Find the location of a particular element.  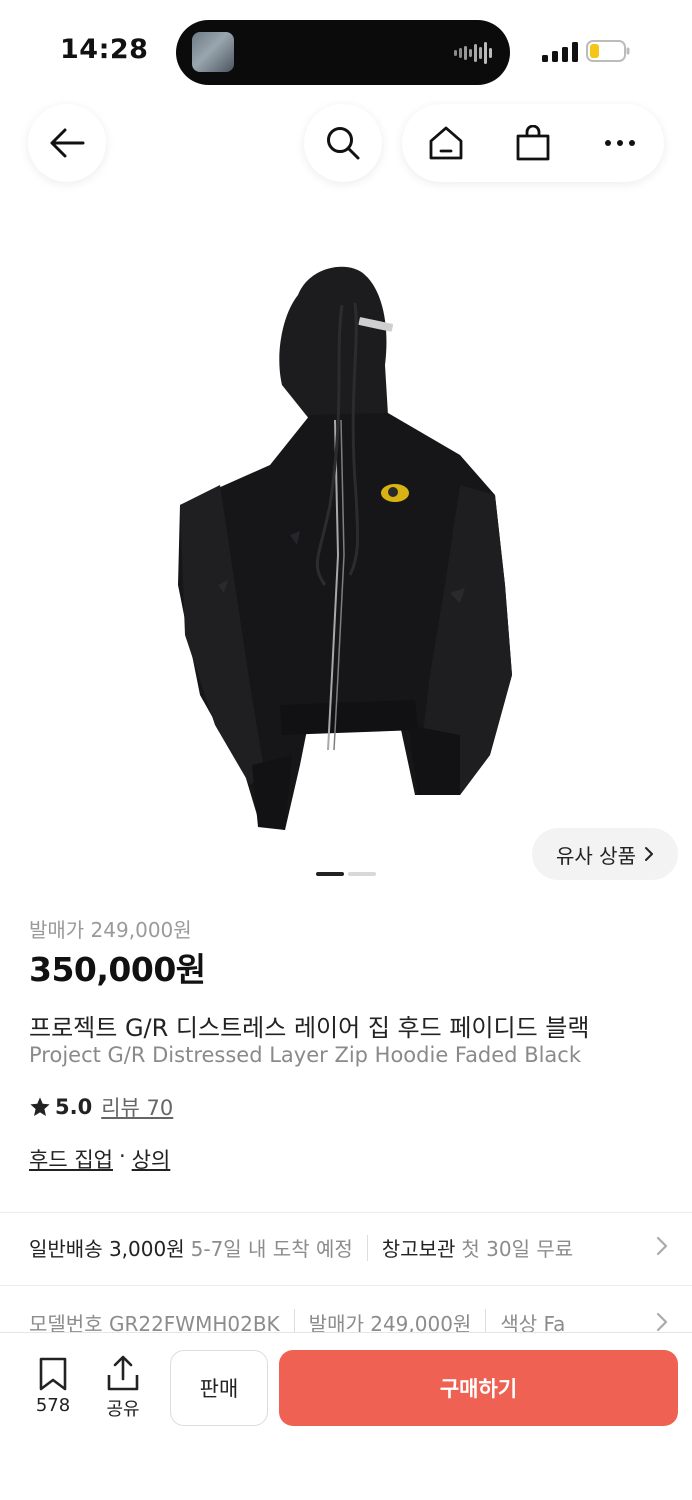

share-label: 공유 is located at coordinates (123, 1409).